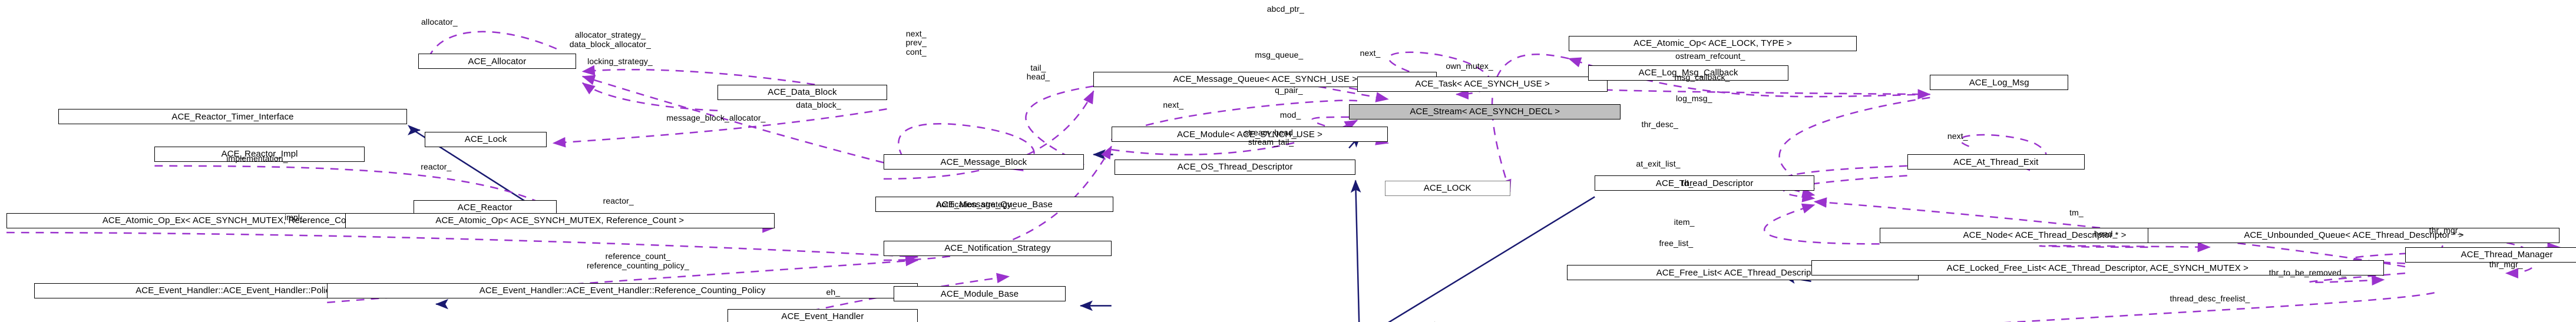 This screenshot has height=322, width=2576. Describe the element at coordinates (2210, 299) in the screenshot. I see `edge-label: thread_desc_freelist_` at that location.